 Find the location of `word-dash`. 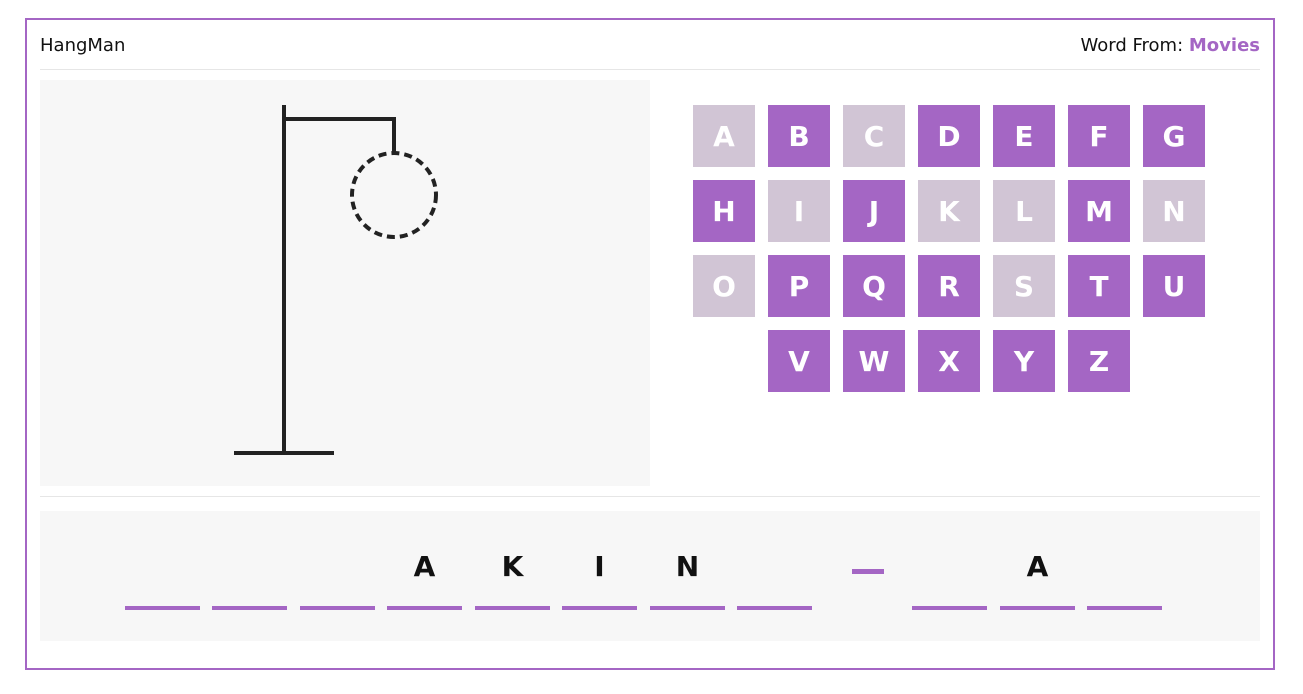

word-dash is located at coordinates (868, 571).